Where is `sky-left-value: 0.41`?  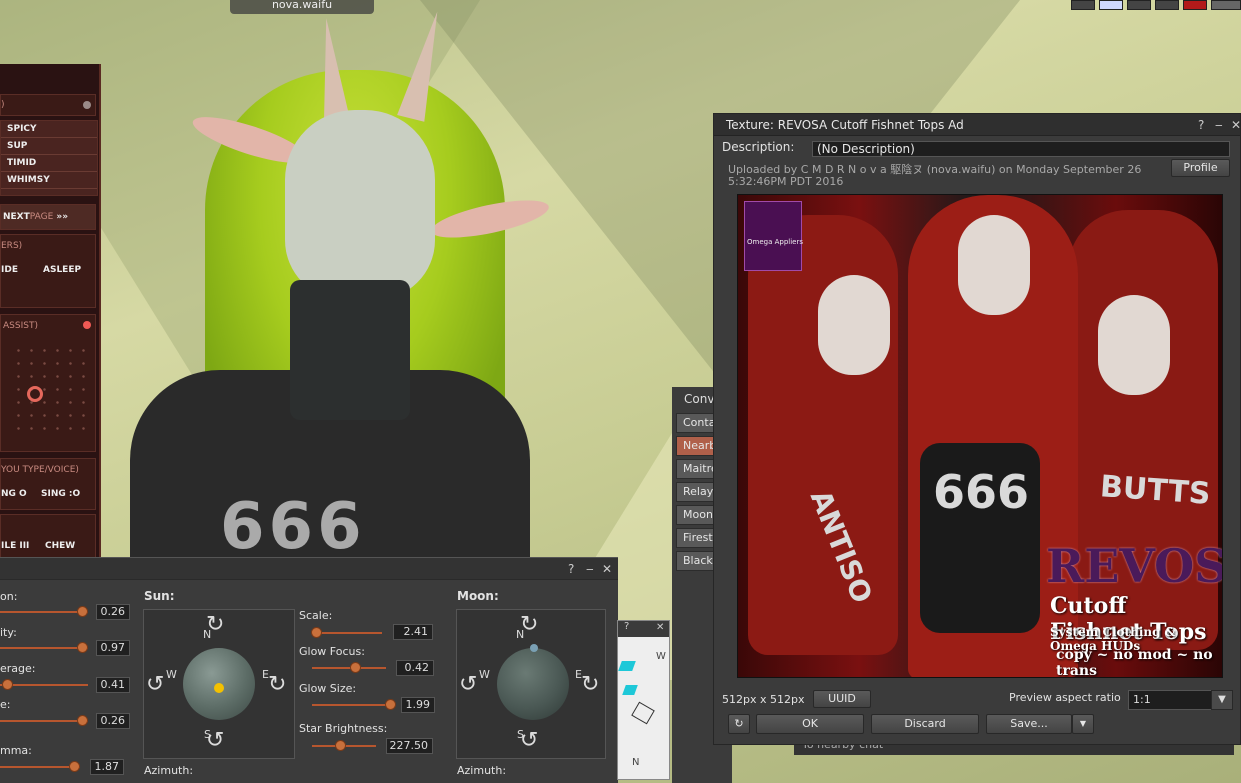
sky-left-value: 0.41 is located at coordinates (113, 685).